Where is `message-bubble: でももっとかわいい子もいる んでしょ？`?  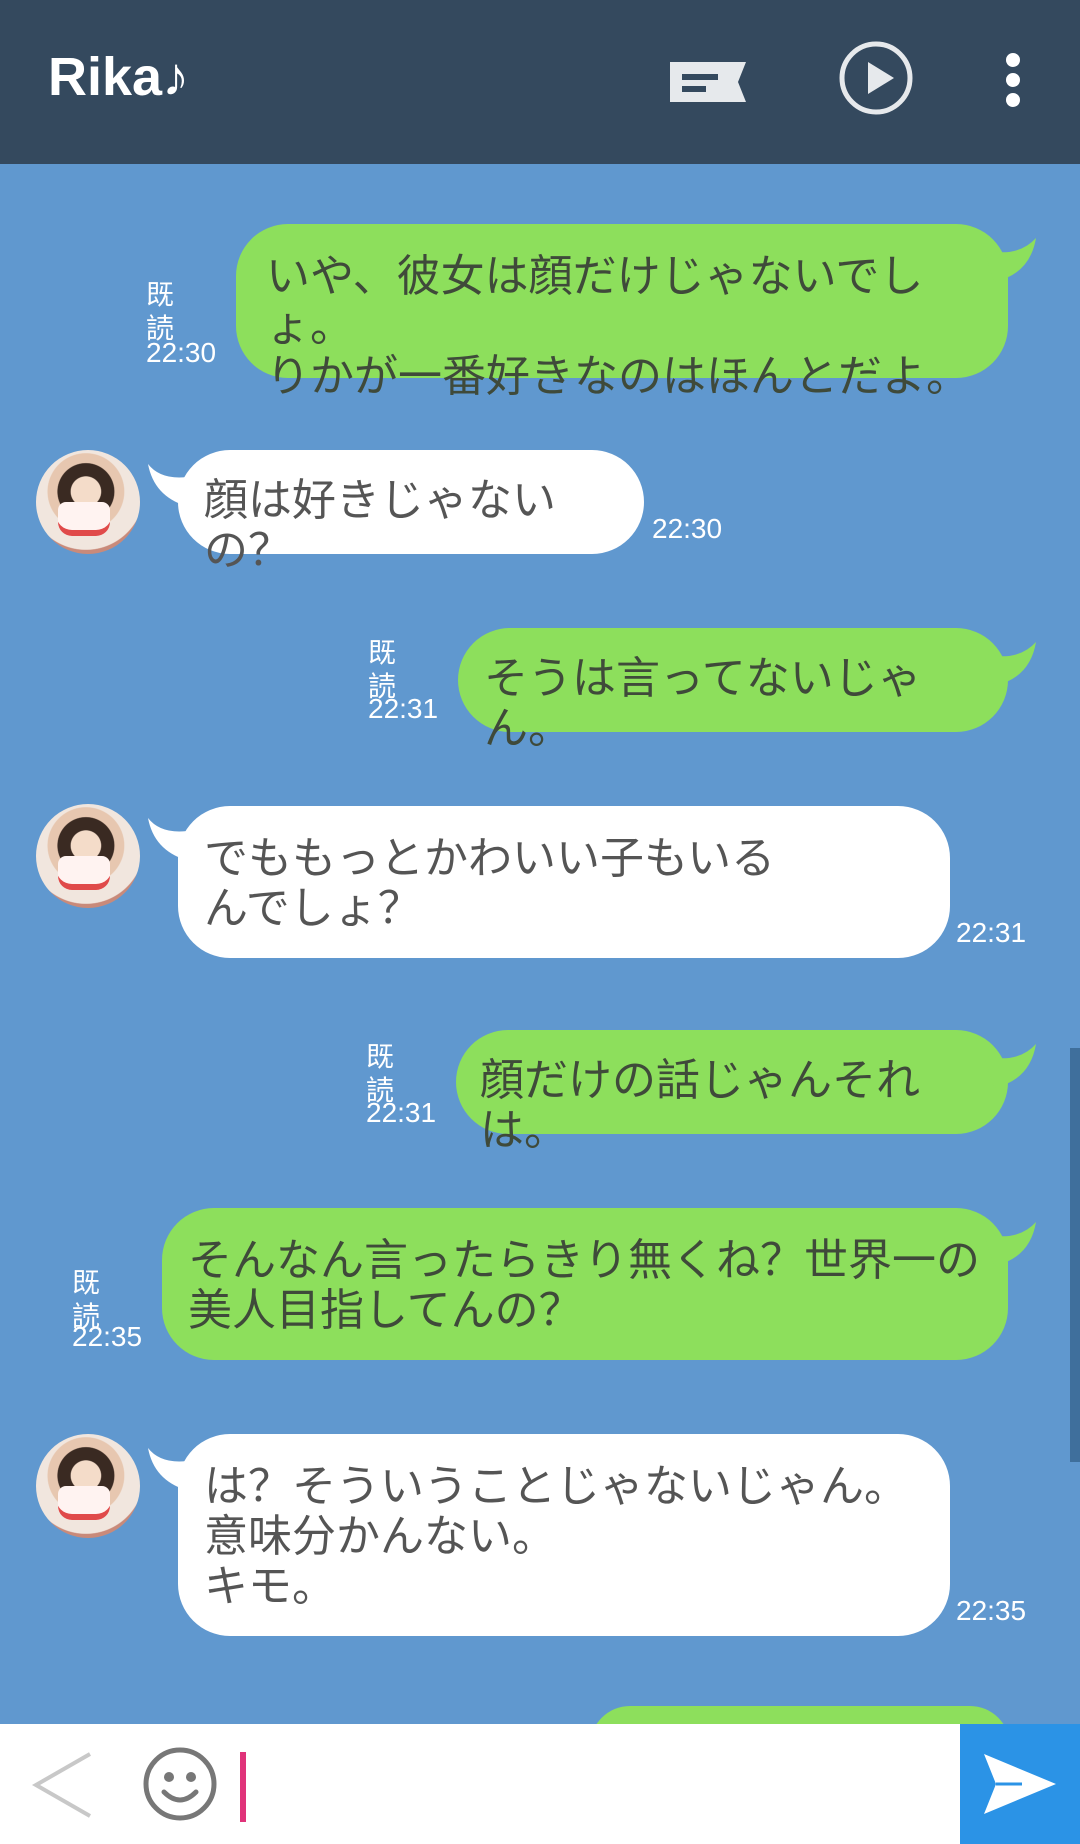
message-bubble: でももっとかわいい子もいる んでしょ？ is located at coordinates (564, 882).